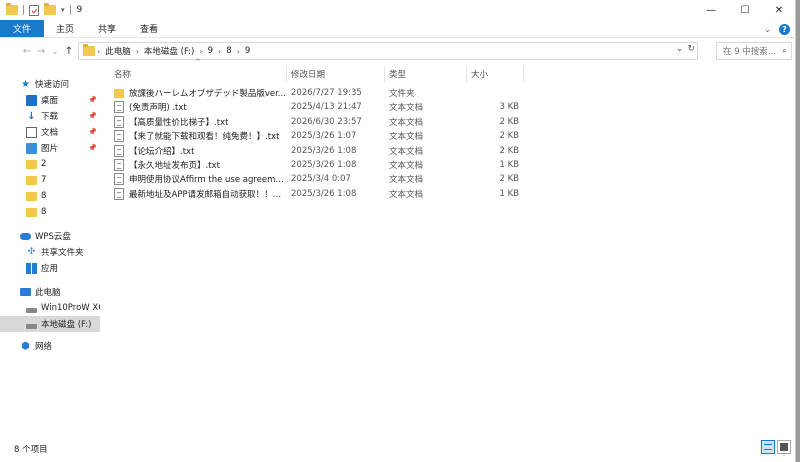 The image size is (800, 462). What do you see at coordinates (50, 148) in the screenshot?
I see `nav-item-pictures: 图片 📌` at bounding box center [50, 148].